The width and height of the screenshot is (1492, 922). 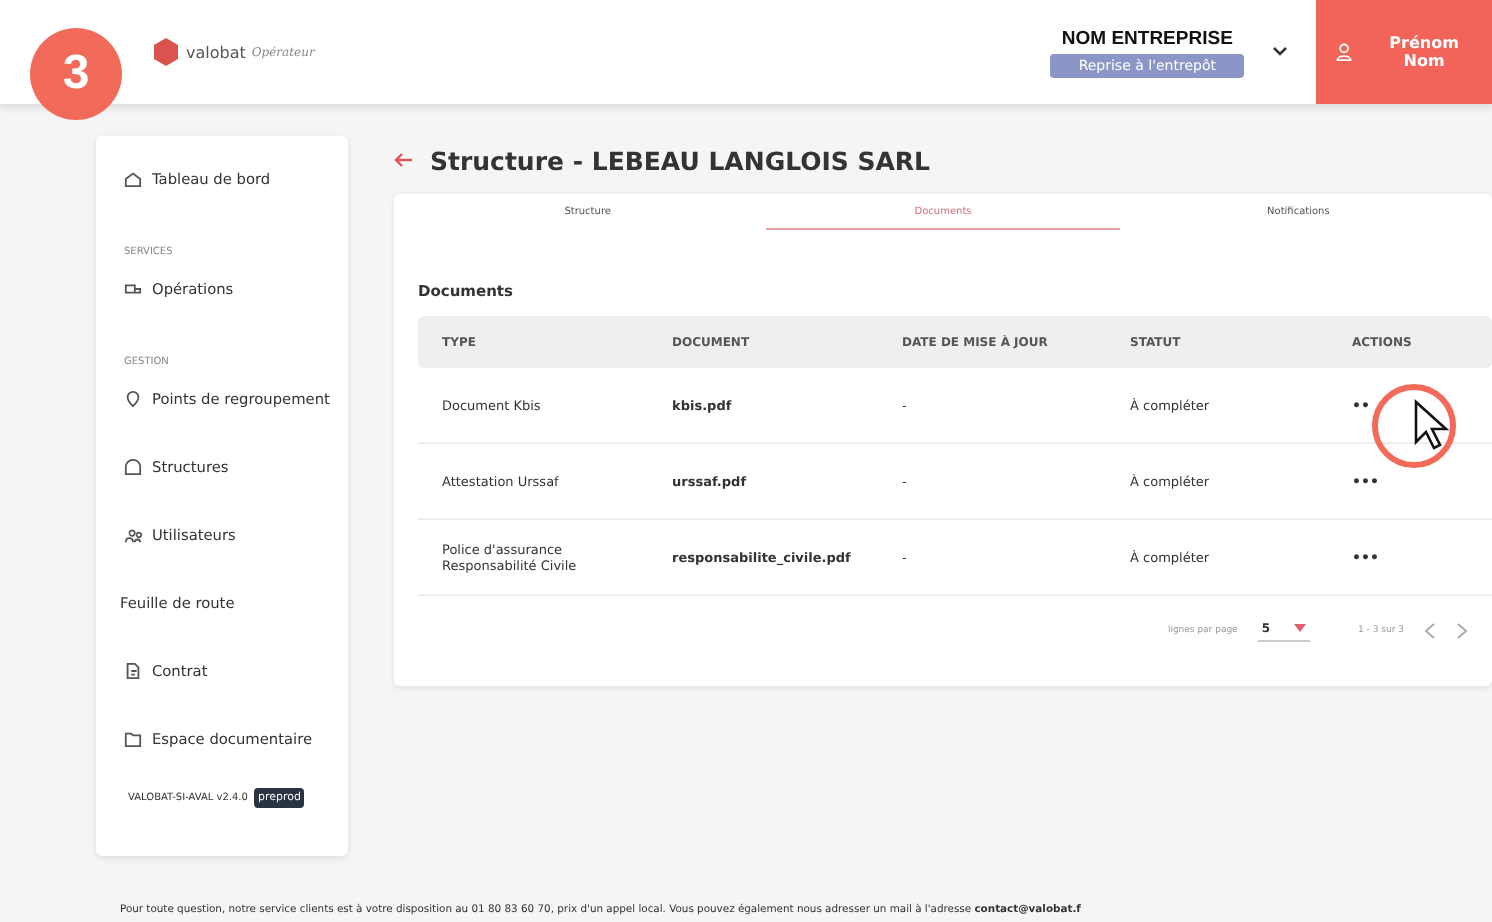 What do you see at coordinates (680, 160) in the screenshot?
I see `page-title: Structure - LEBEAU LANGLOIS SARL` at bounding box center [680, 160].